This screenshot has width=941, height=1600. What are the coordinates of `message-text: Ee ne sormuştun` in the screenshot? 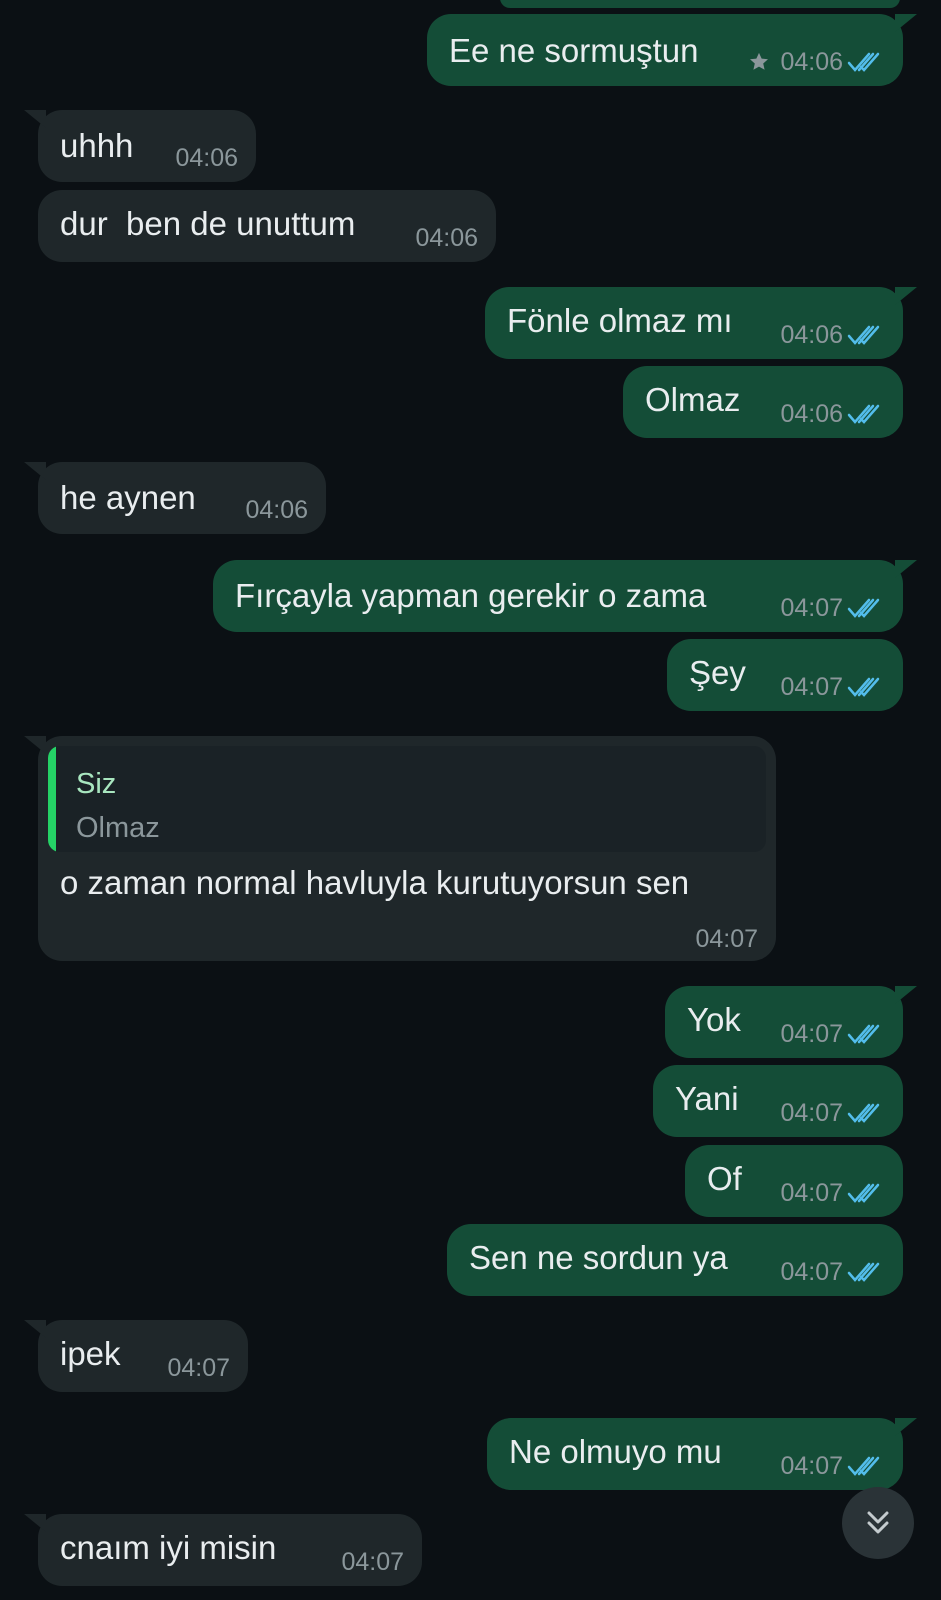 It's located at (574, 50).